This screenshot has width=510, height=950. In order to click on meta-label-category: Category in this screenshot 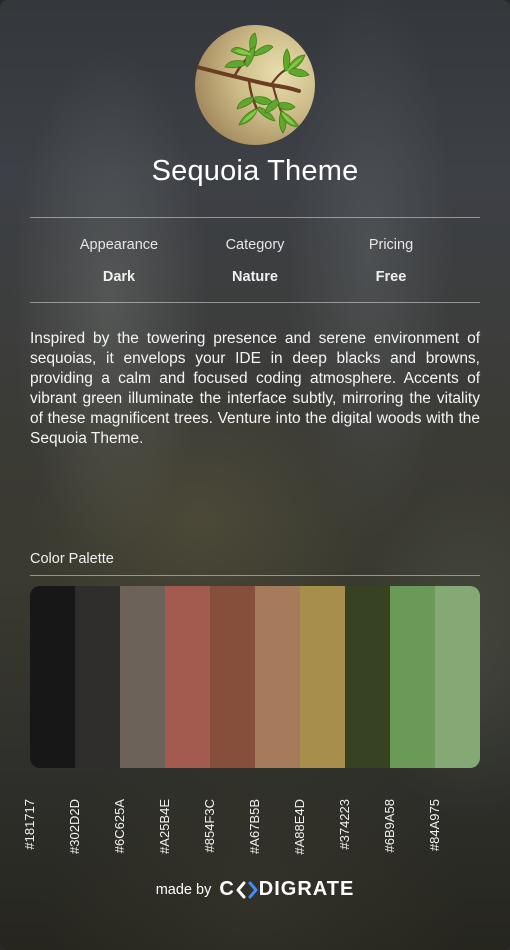, I will do `click(255, 245)`.